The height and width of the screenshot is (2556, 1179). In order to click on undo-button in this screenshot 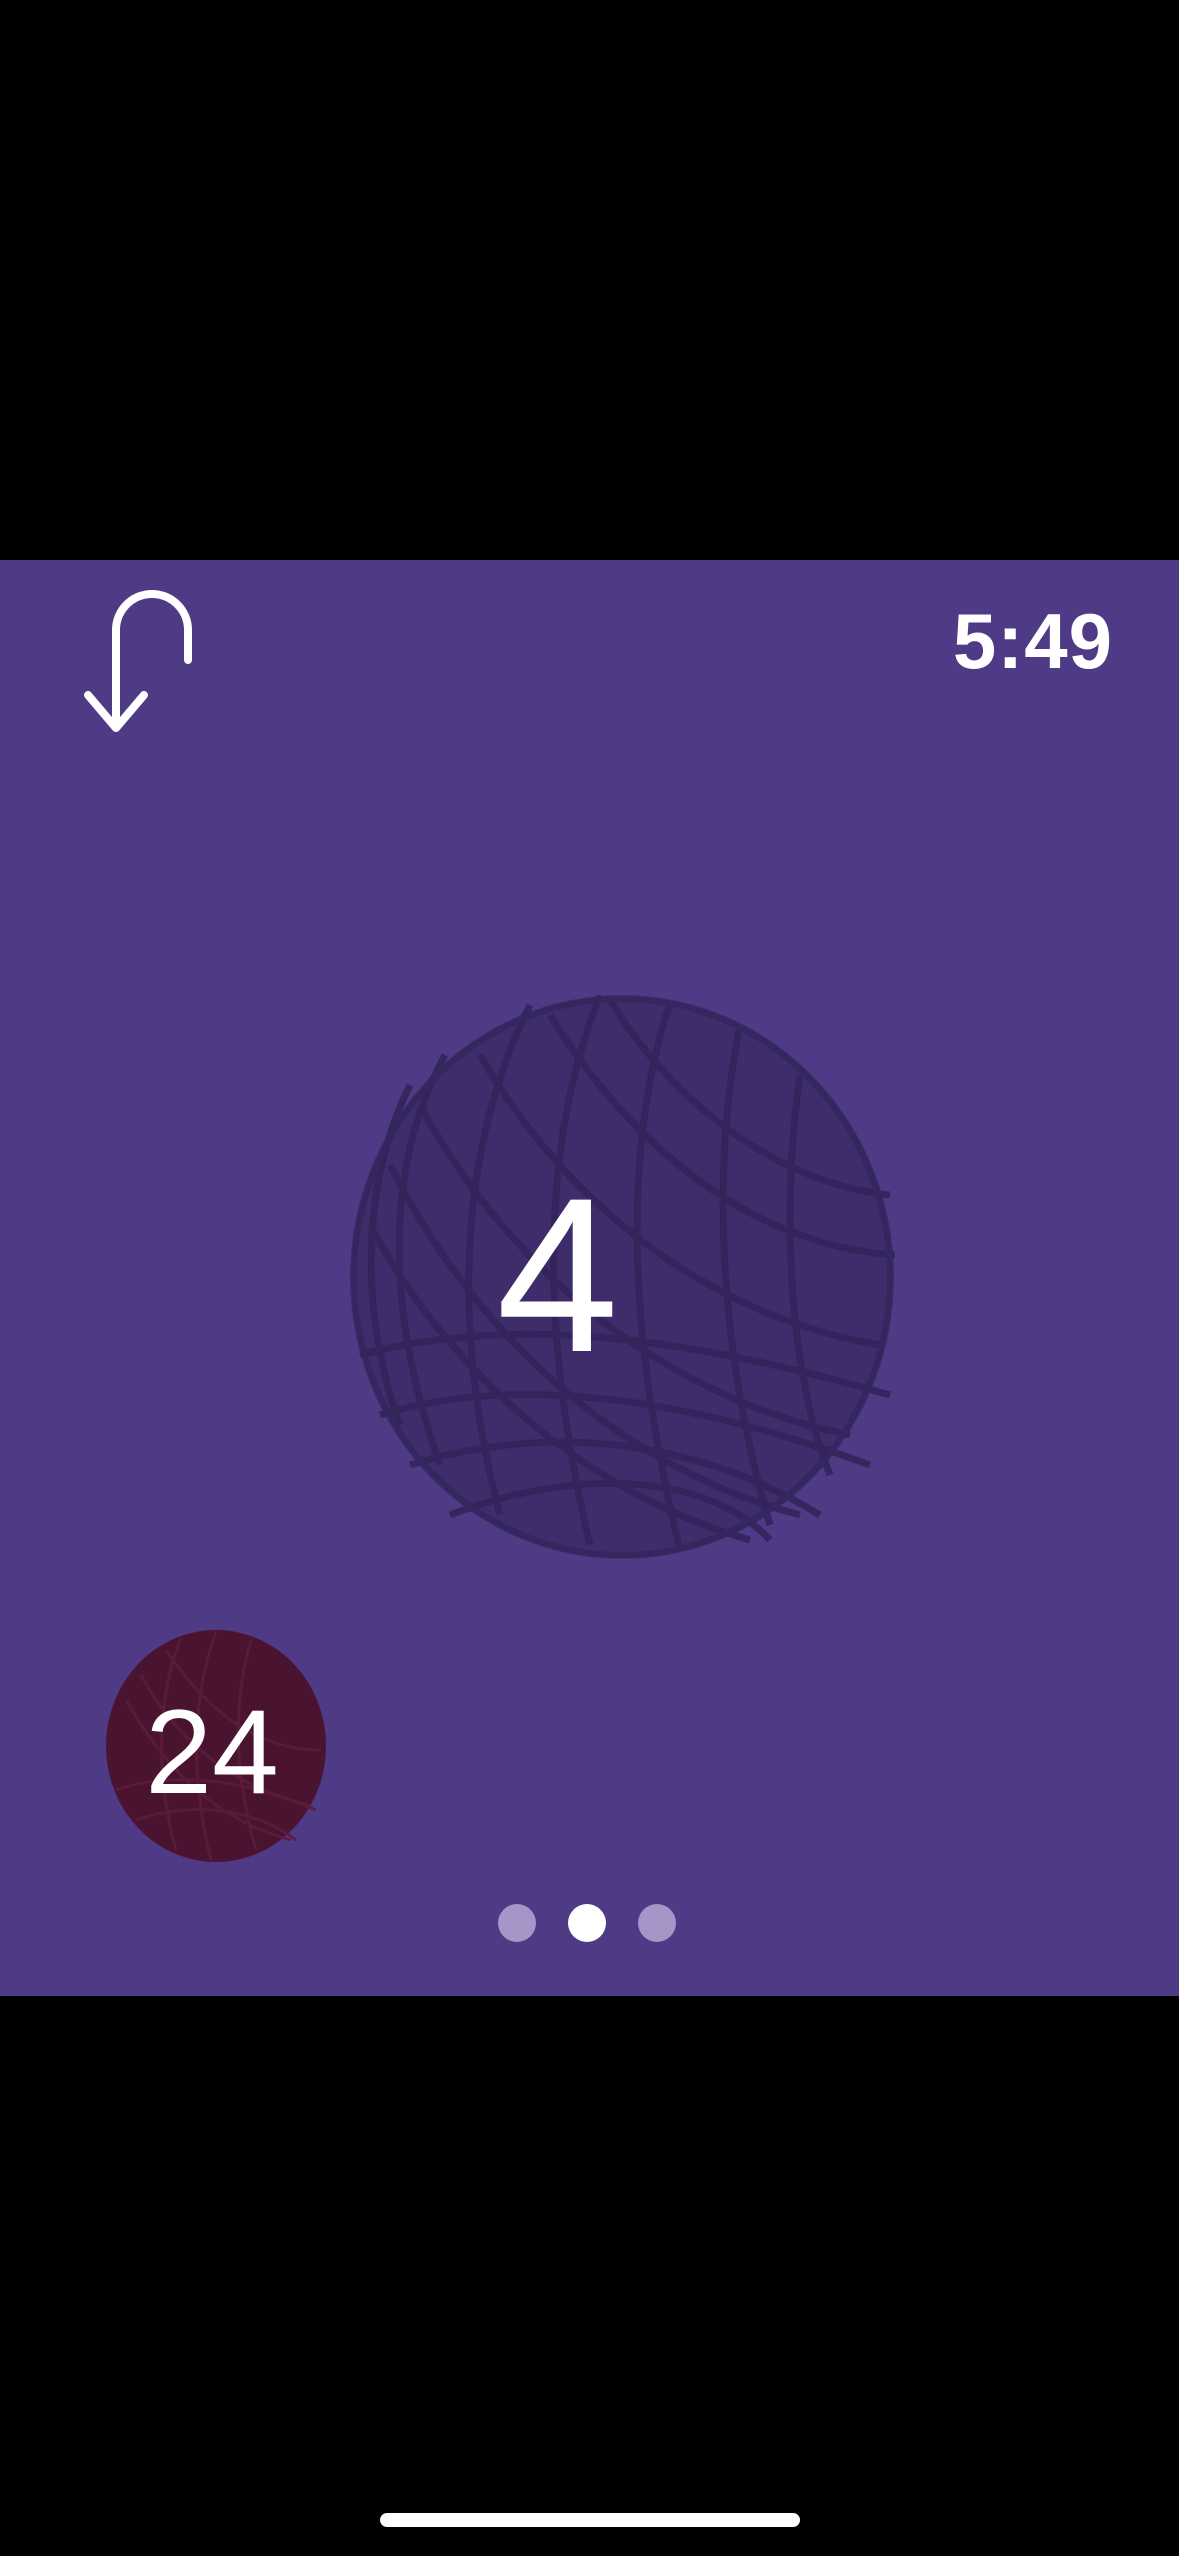, I will do `click(143, 670)`.